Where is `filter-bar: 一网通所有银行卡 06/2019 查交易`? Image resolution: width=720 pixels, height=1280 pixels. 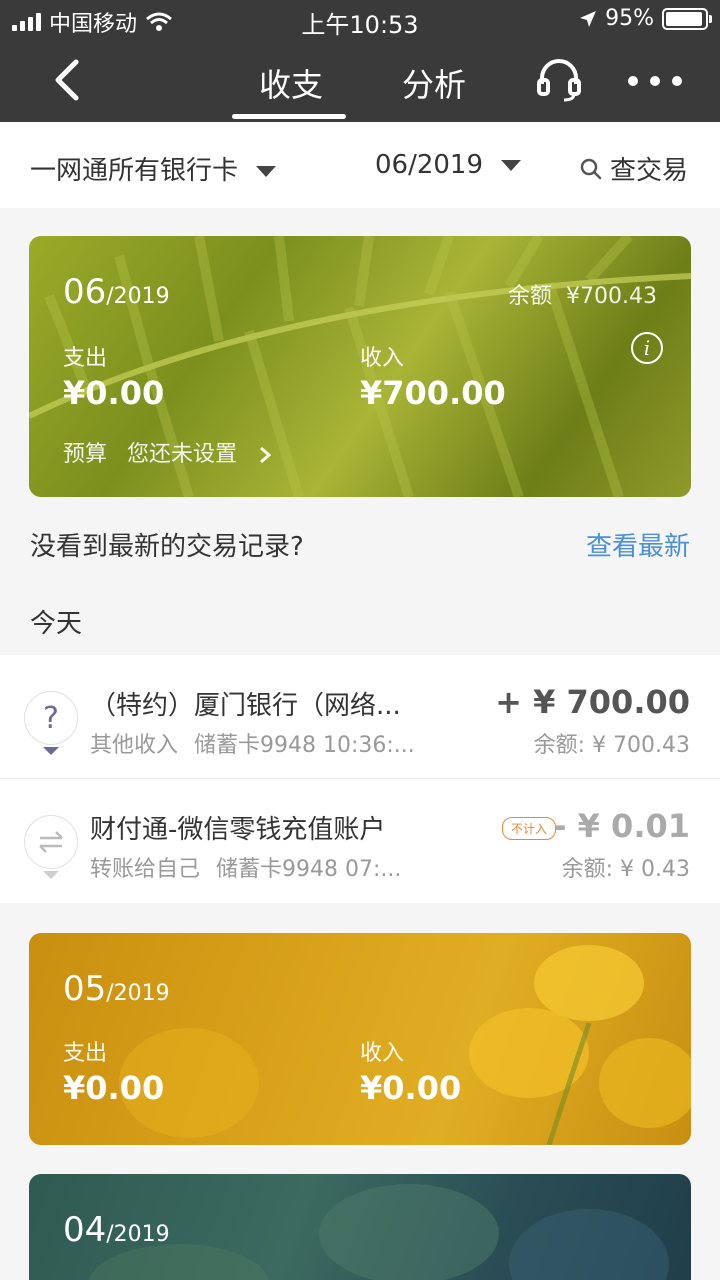
filter-bar: 一网通所有银行卡 06/2019 查交易 is located at coordinates (360, 165).